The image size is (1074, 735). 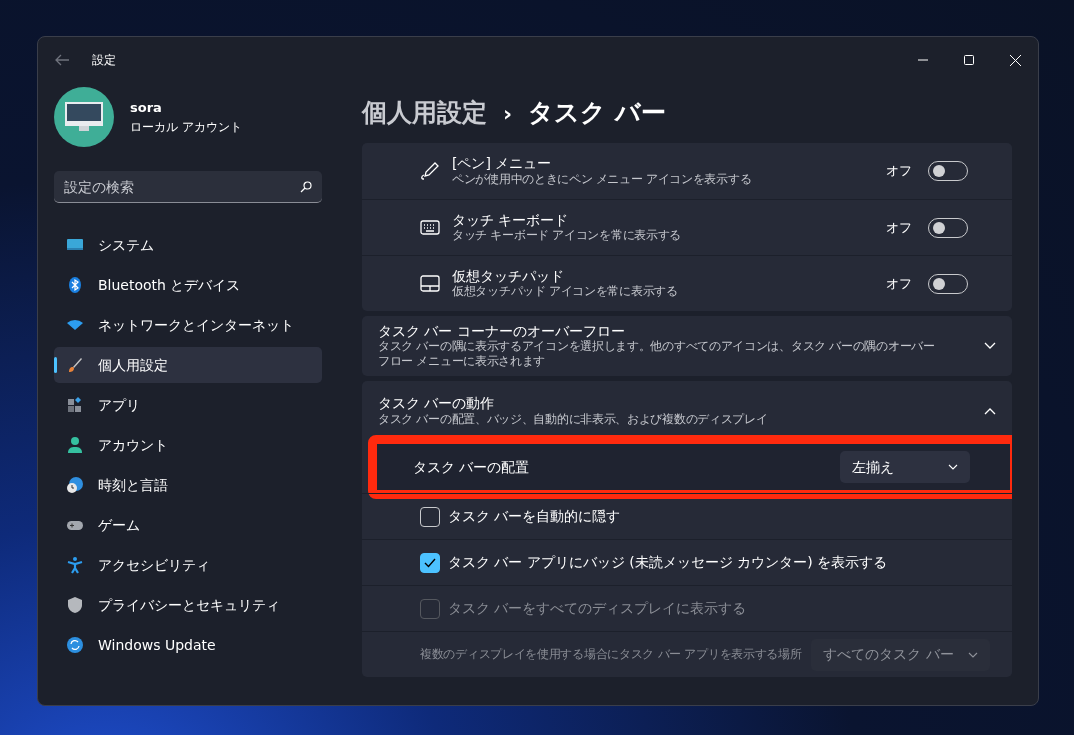 I want to click on shield-icon, so click(x=75, y=605).